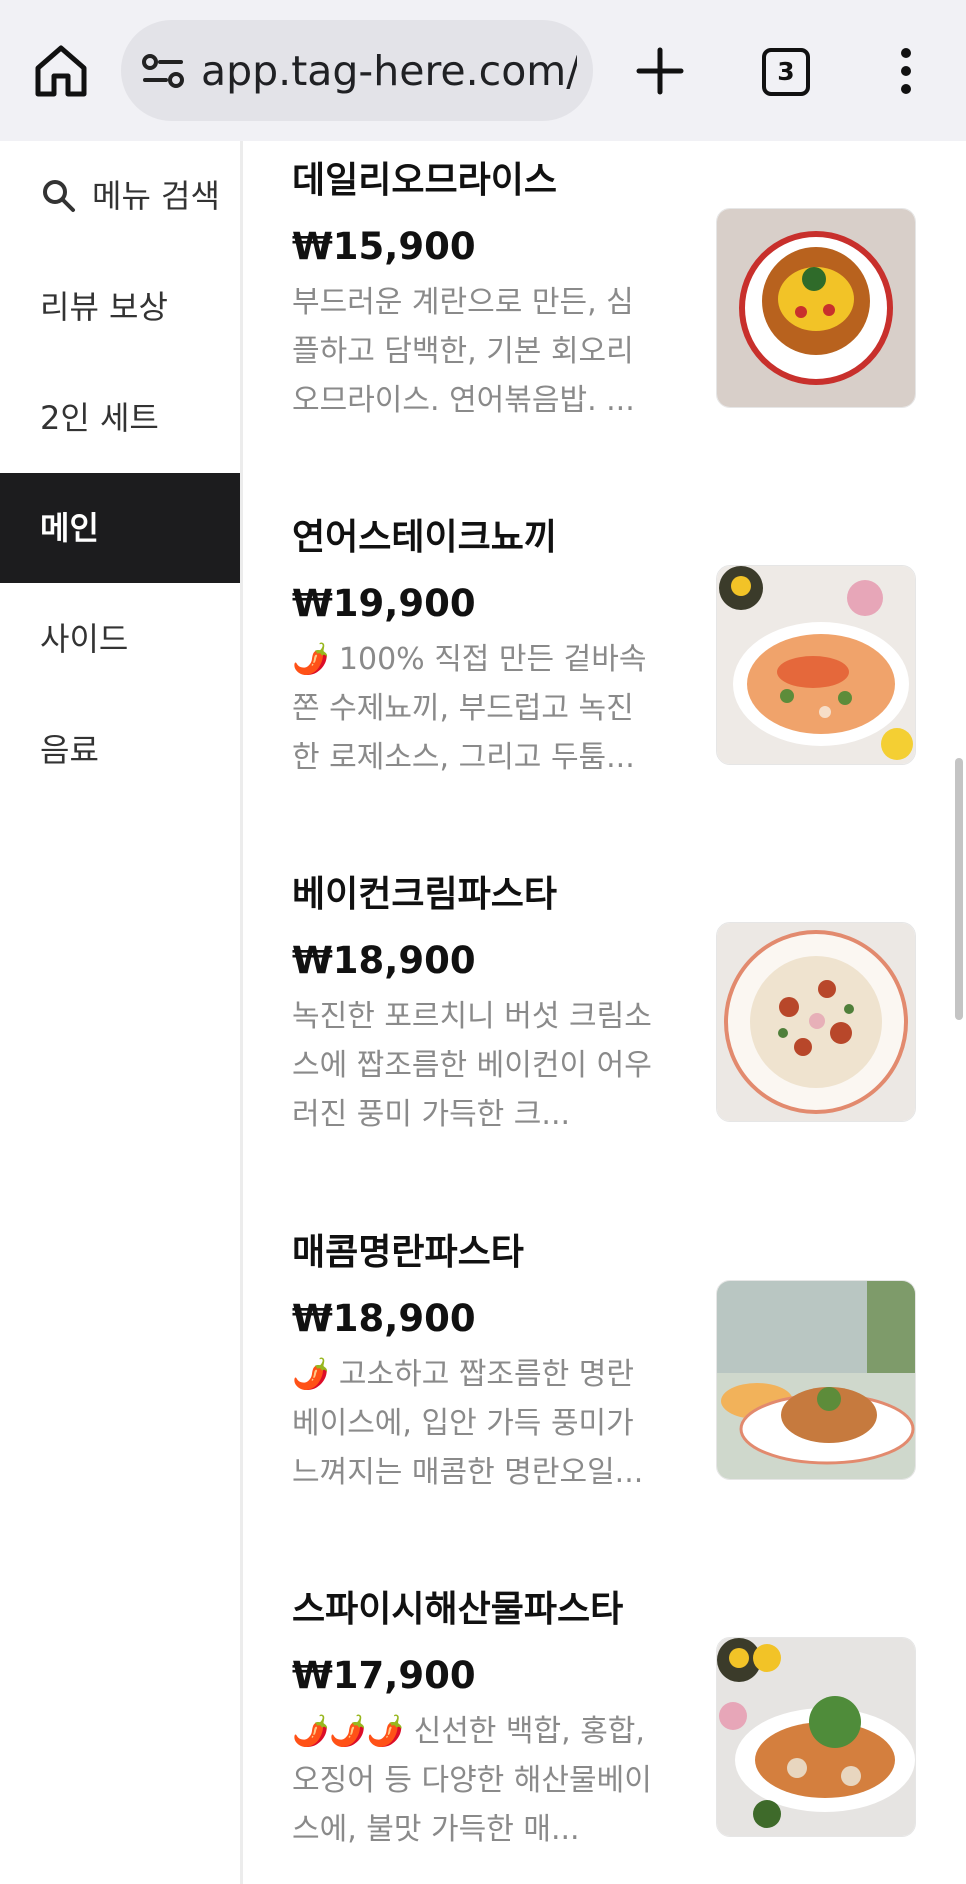 The width and height of the screenshot is (966, 1884). I want to click on menu-item-price: ₩17,900, so click(384, 1675).